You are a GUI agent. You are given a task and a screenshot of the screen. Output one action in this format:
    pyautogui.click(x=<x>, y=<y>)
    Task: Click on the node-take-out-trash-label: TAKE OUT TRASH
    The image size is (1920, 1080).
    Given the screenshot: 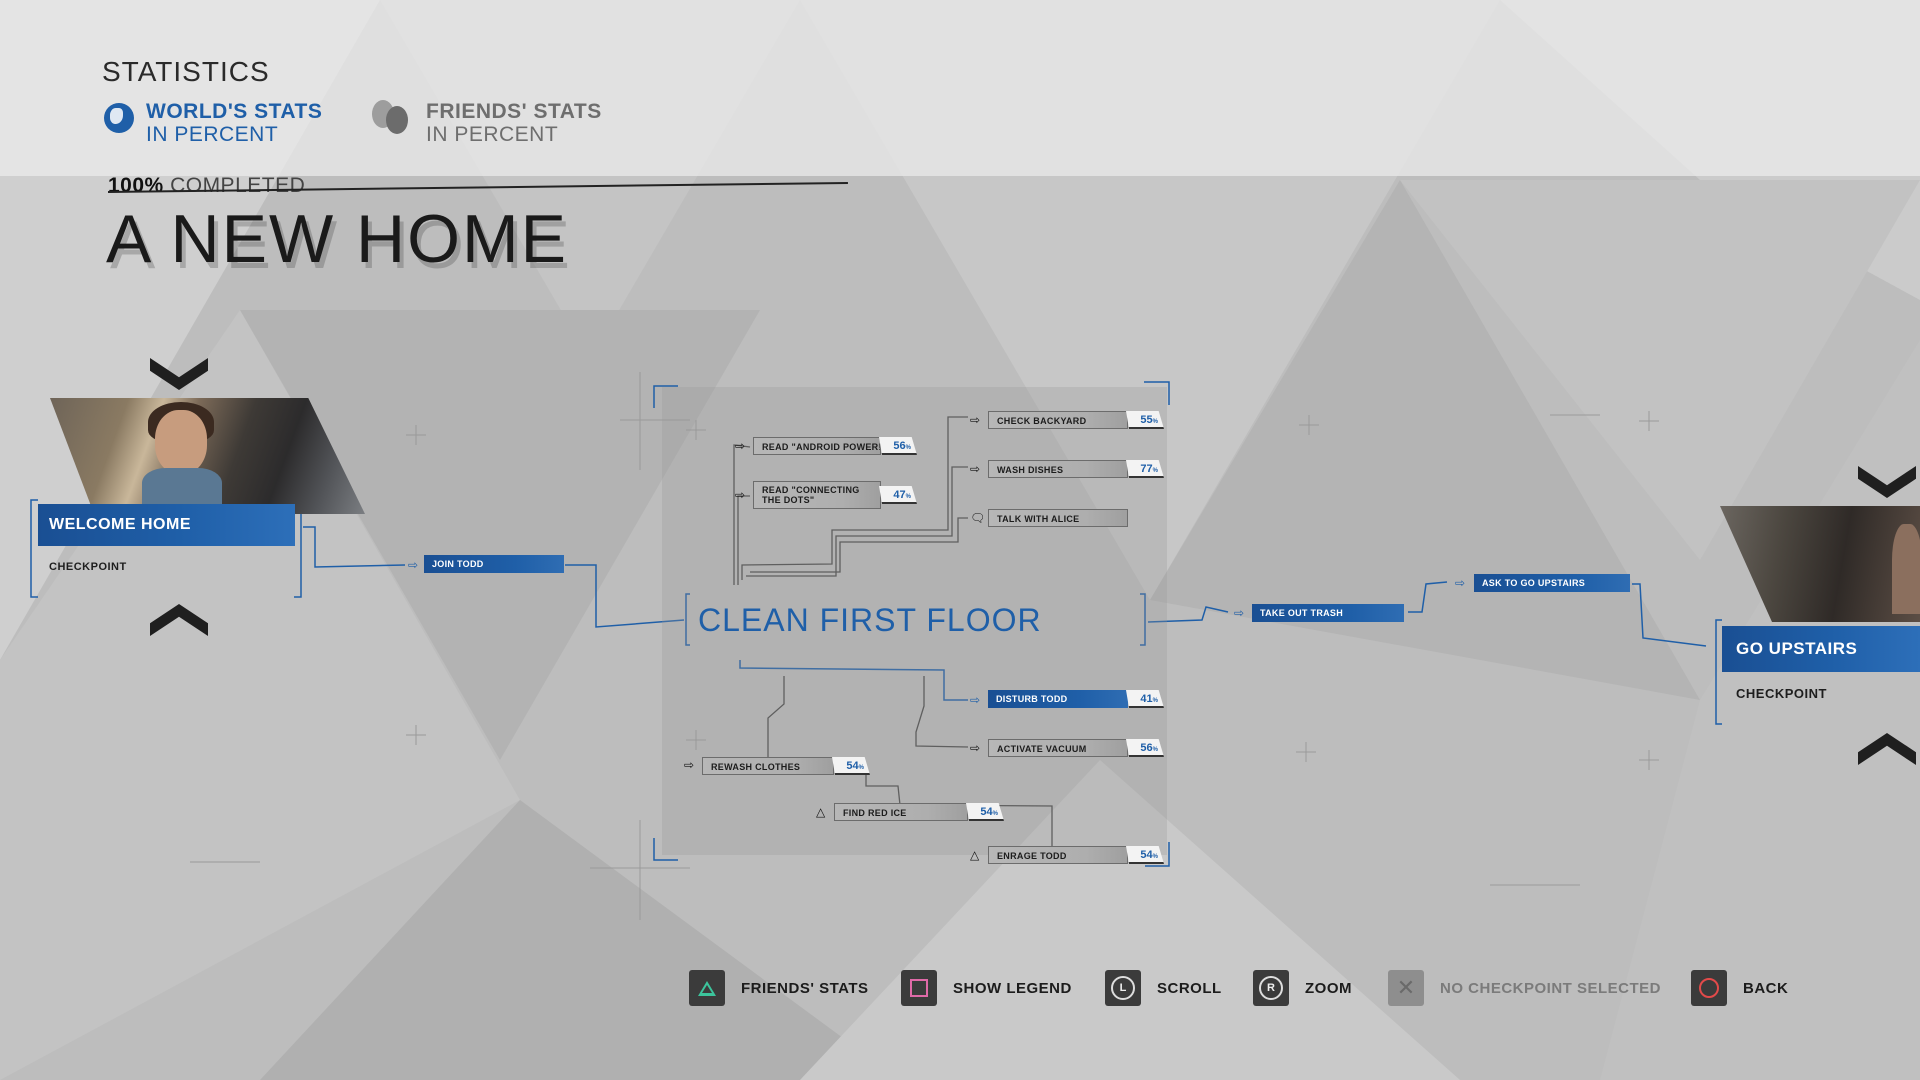 What is the action you would take?
    pyautogui.click(x=1328, y=613)
    